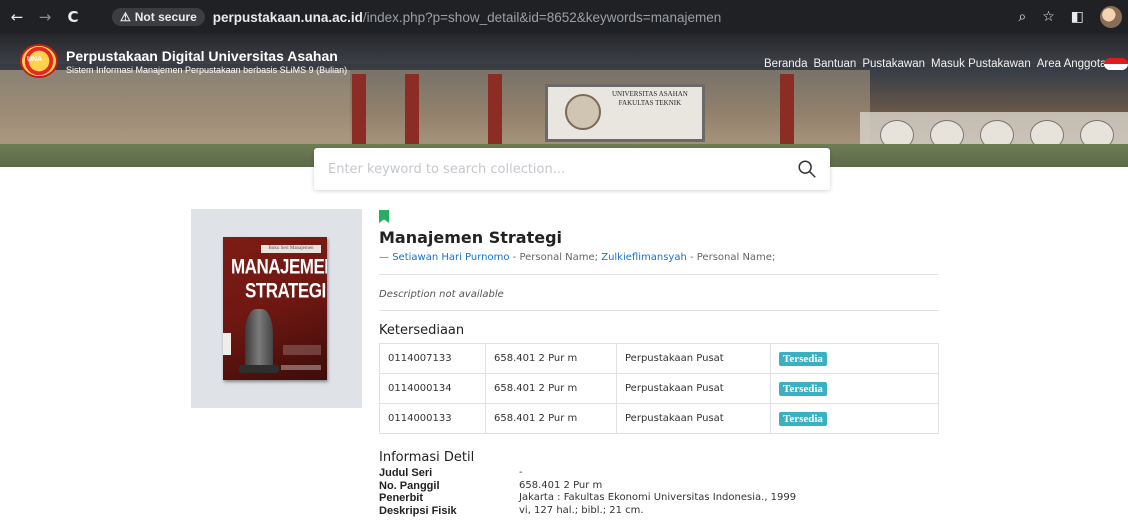  Describe the element at coordinates (644, 257) in the screenshot. I see `author-link-2: Zulkieflimansyah` at that location.